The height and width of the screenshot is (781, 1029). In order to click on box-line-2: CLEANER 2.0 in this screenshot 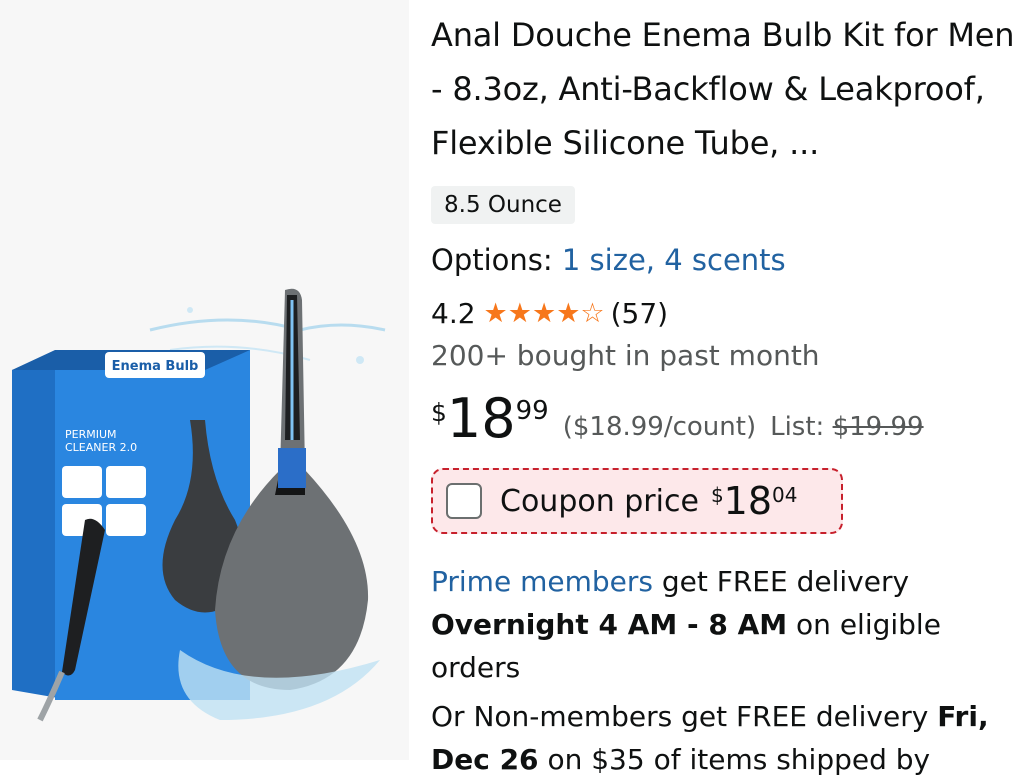, I will do `click(101, 447)`.